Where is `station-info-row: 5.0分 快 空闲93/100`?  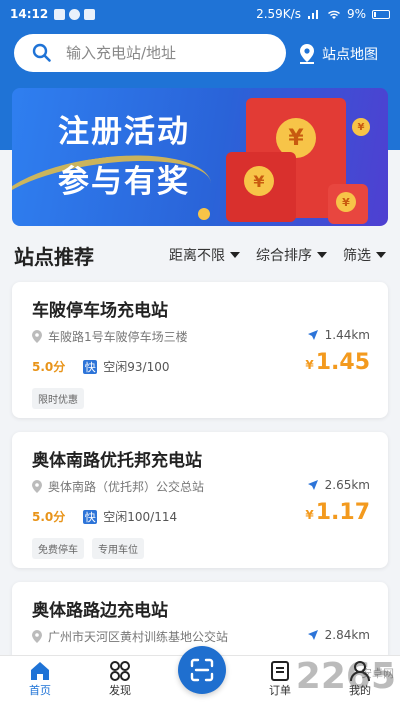 station-info-row: 5.0分 快 空闲93/100 is located at coordinates (100, 366).